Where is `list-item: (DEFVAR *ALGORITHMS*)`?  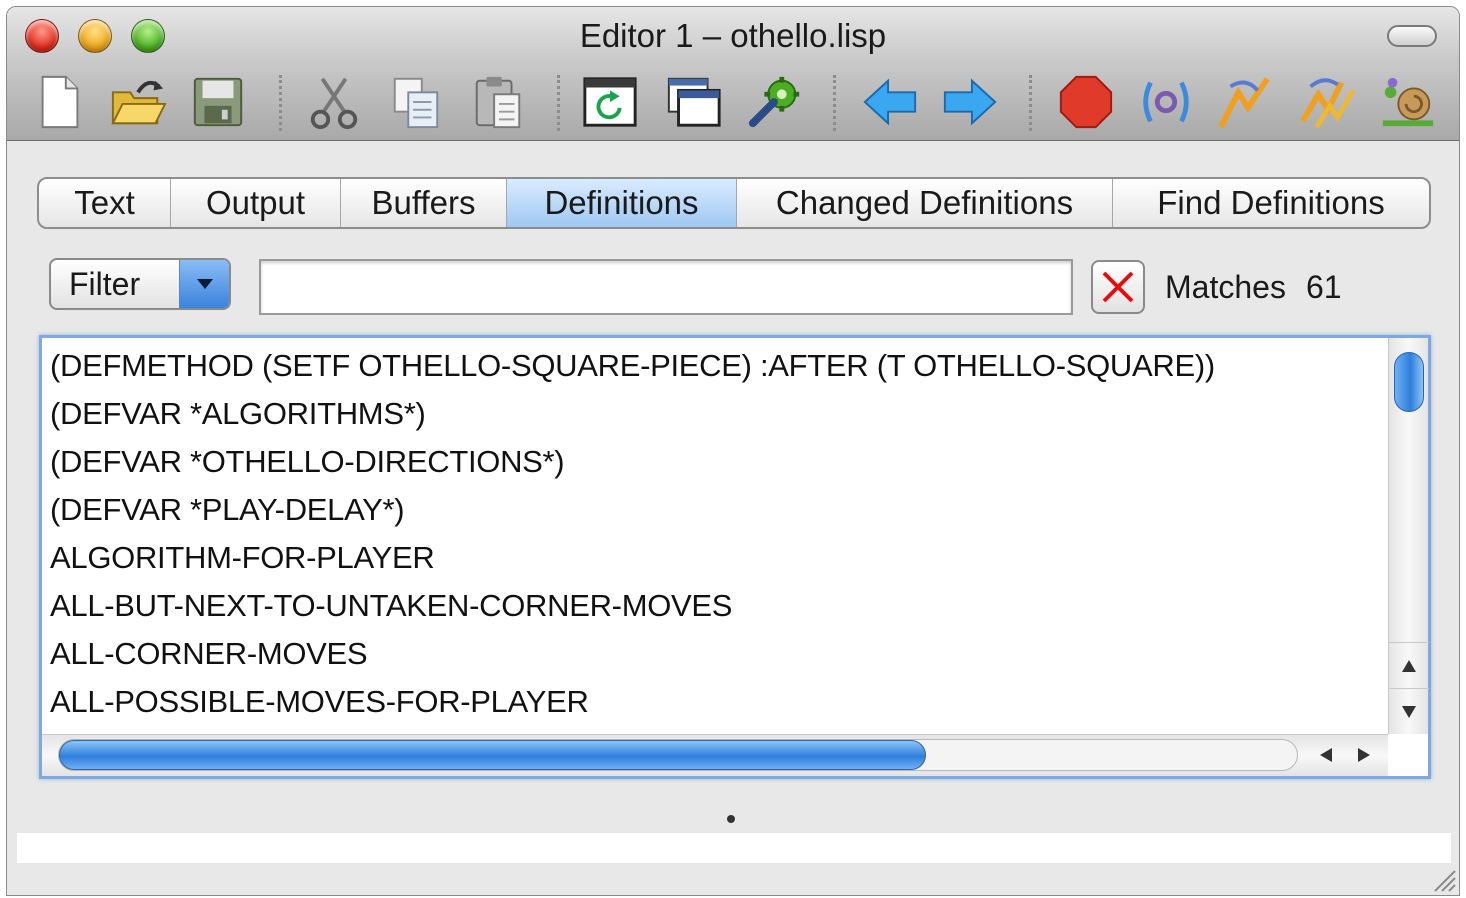
list-item: (DEFVAR *ALGORITHMS*) is located at coordinates (716, 414).